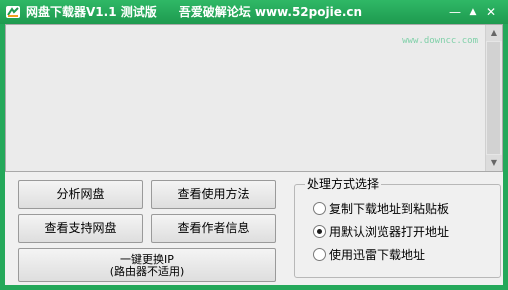 The width and height of the screenshot is (508, 290). I want to click on scroll-down-icon: ▼, so click(494, 163).